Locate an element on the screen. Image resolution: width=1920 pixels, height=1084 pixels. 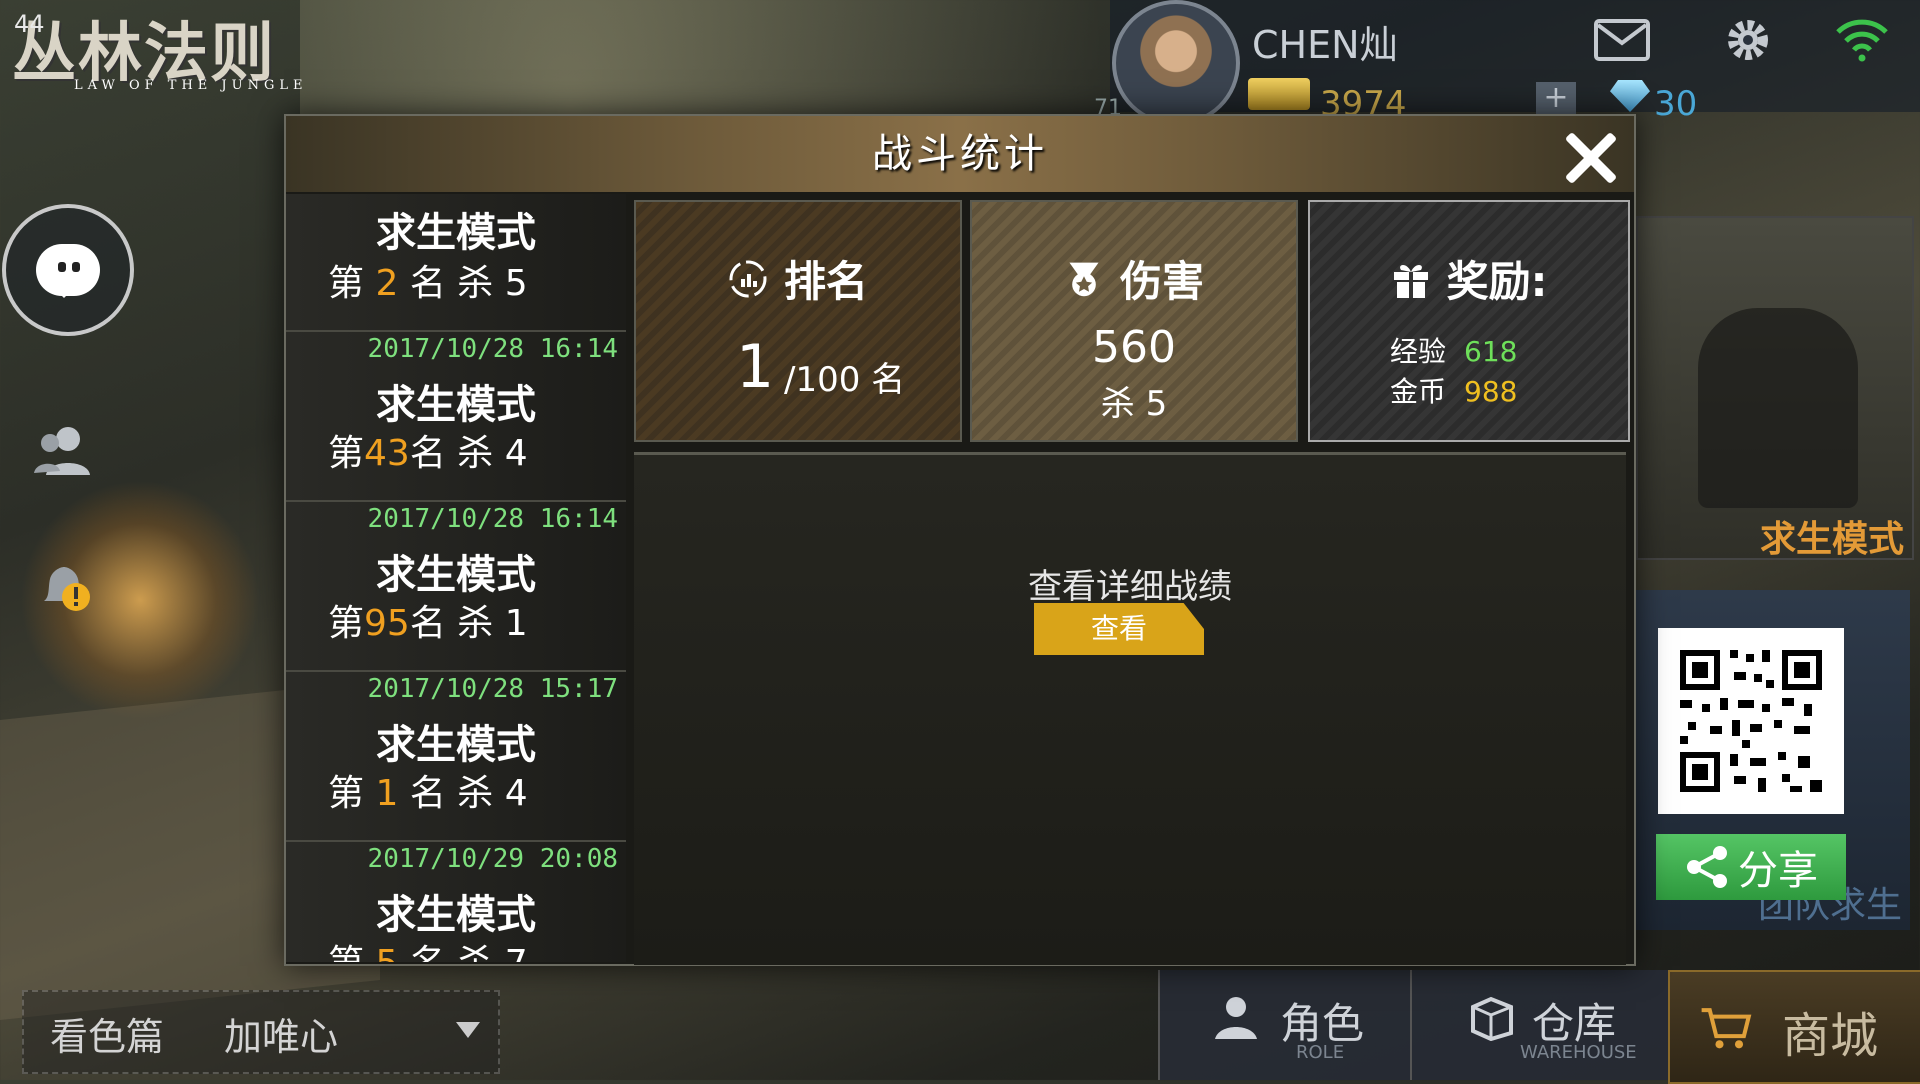
chat-entry: 加唯心 is located at coordinates (281, 1037).